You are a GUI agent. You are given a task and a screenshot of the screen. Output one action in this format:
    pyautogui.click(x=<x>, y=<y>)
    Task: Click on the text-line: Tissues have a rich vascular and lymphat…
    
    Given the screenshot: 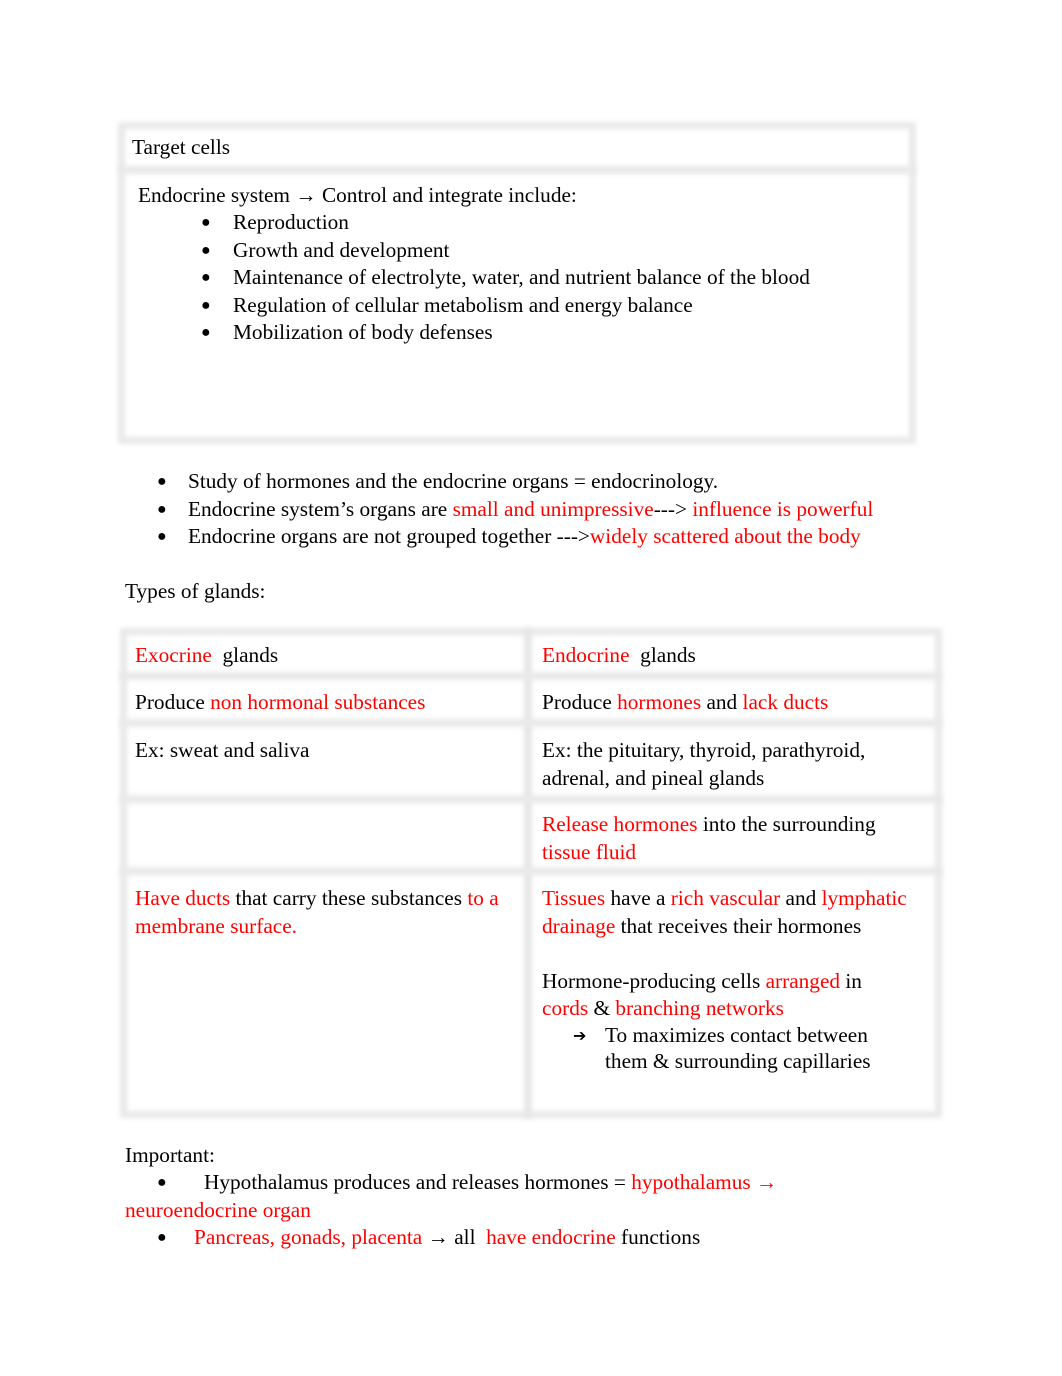 What is the action you would take?
    pyautogui.click(x=724, y=899)
    